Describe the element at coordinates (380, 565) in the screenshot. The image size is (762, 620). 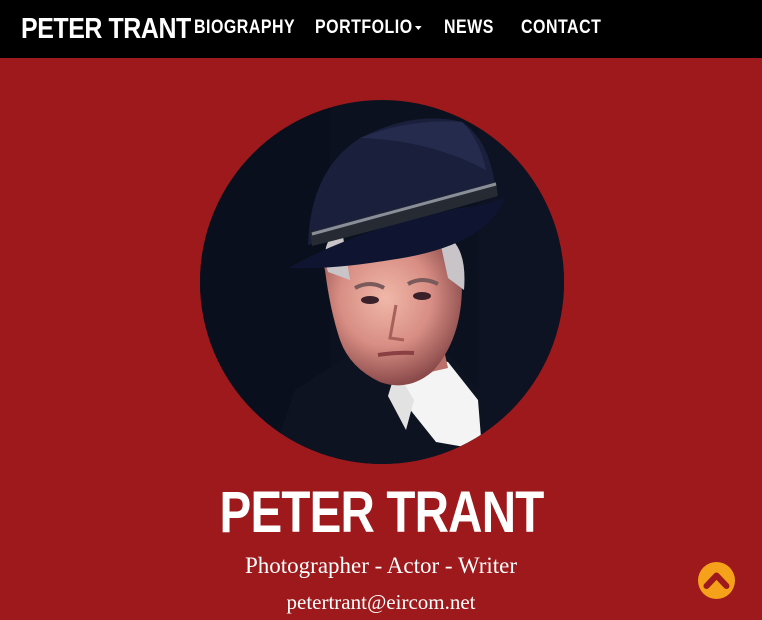
I see `hero-tagline: Photographer - Actor - Writer` at that location.